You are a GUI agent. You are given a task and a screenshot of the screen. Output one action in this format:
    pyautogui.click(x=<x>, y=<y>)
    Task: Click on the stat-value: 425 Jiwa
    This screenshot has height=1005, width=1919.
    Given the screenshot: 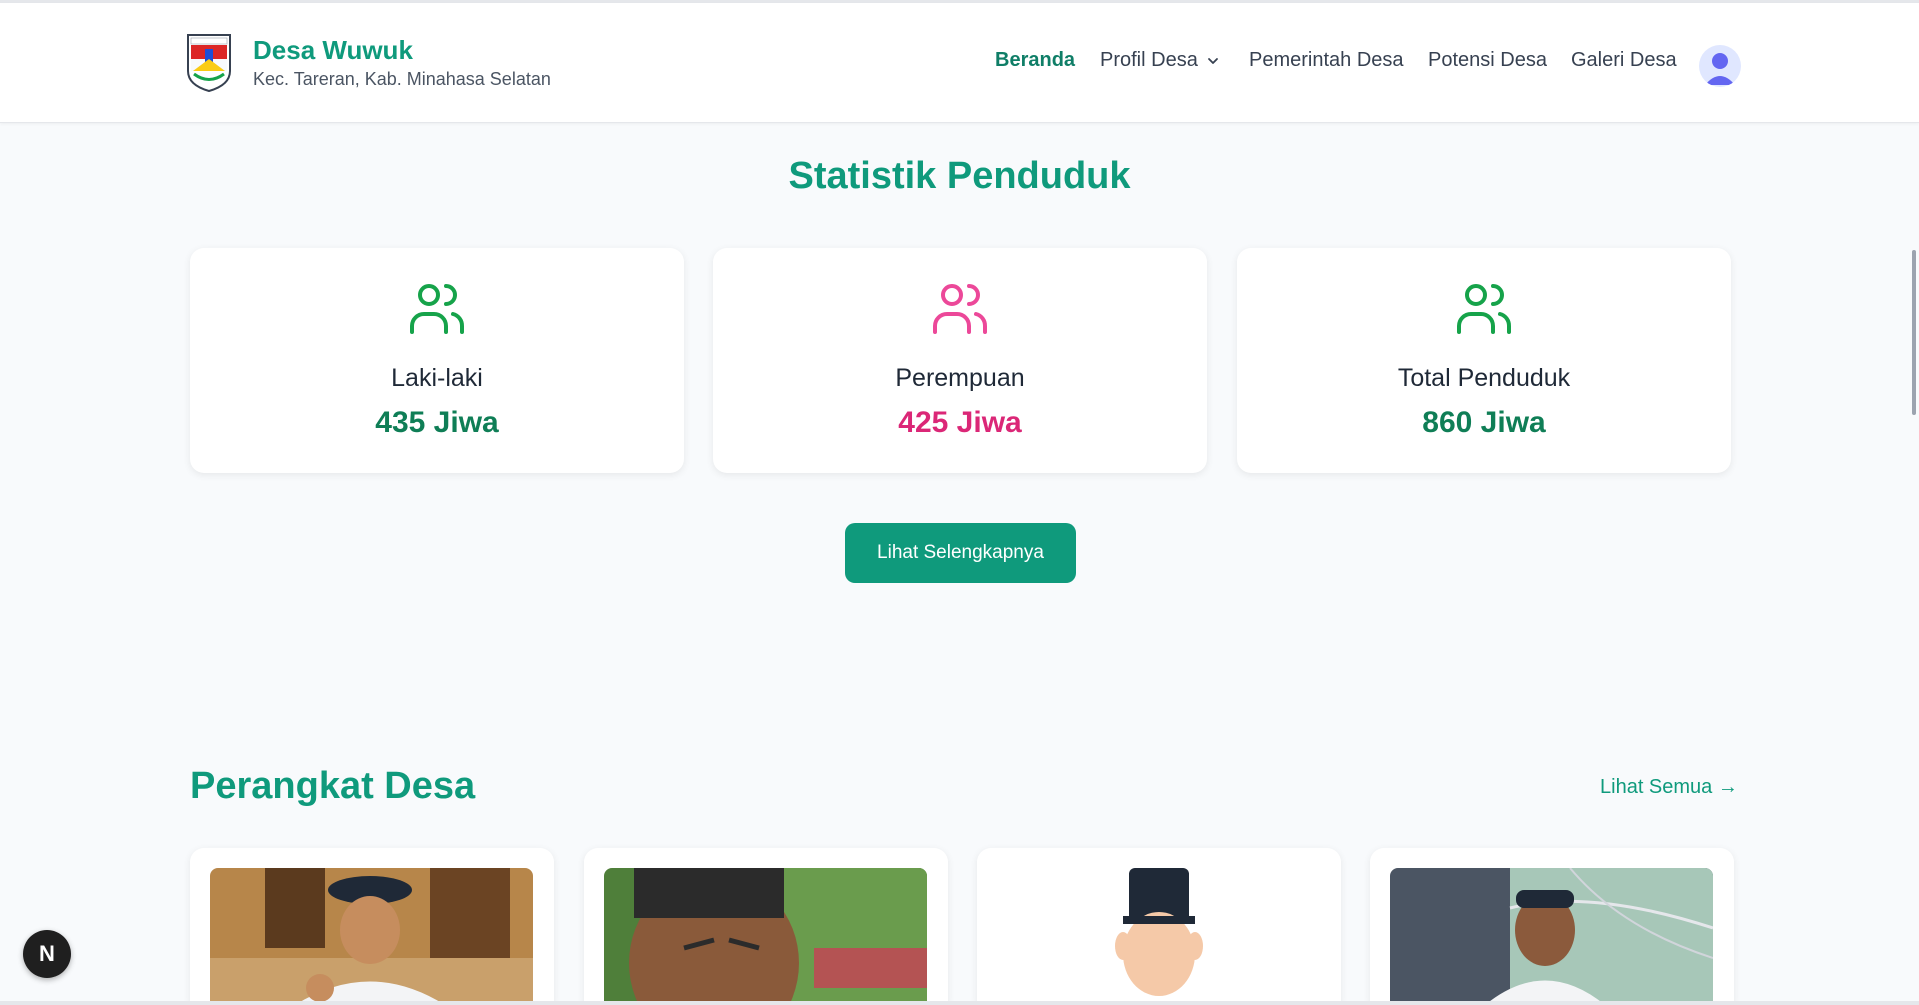 What is the action you would take?
    pyautogui.click(x=960, y=422)
    